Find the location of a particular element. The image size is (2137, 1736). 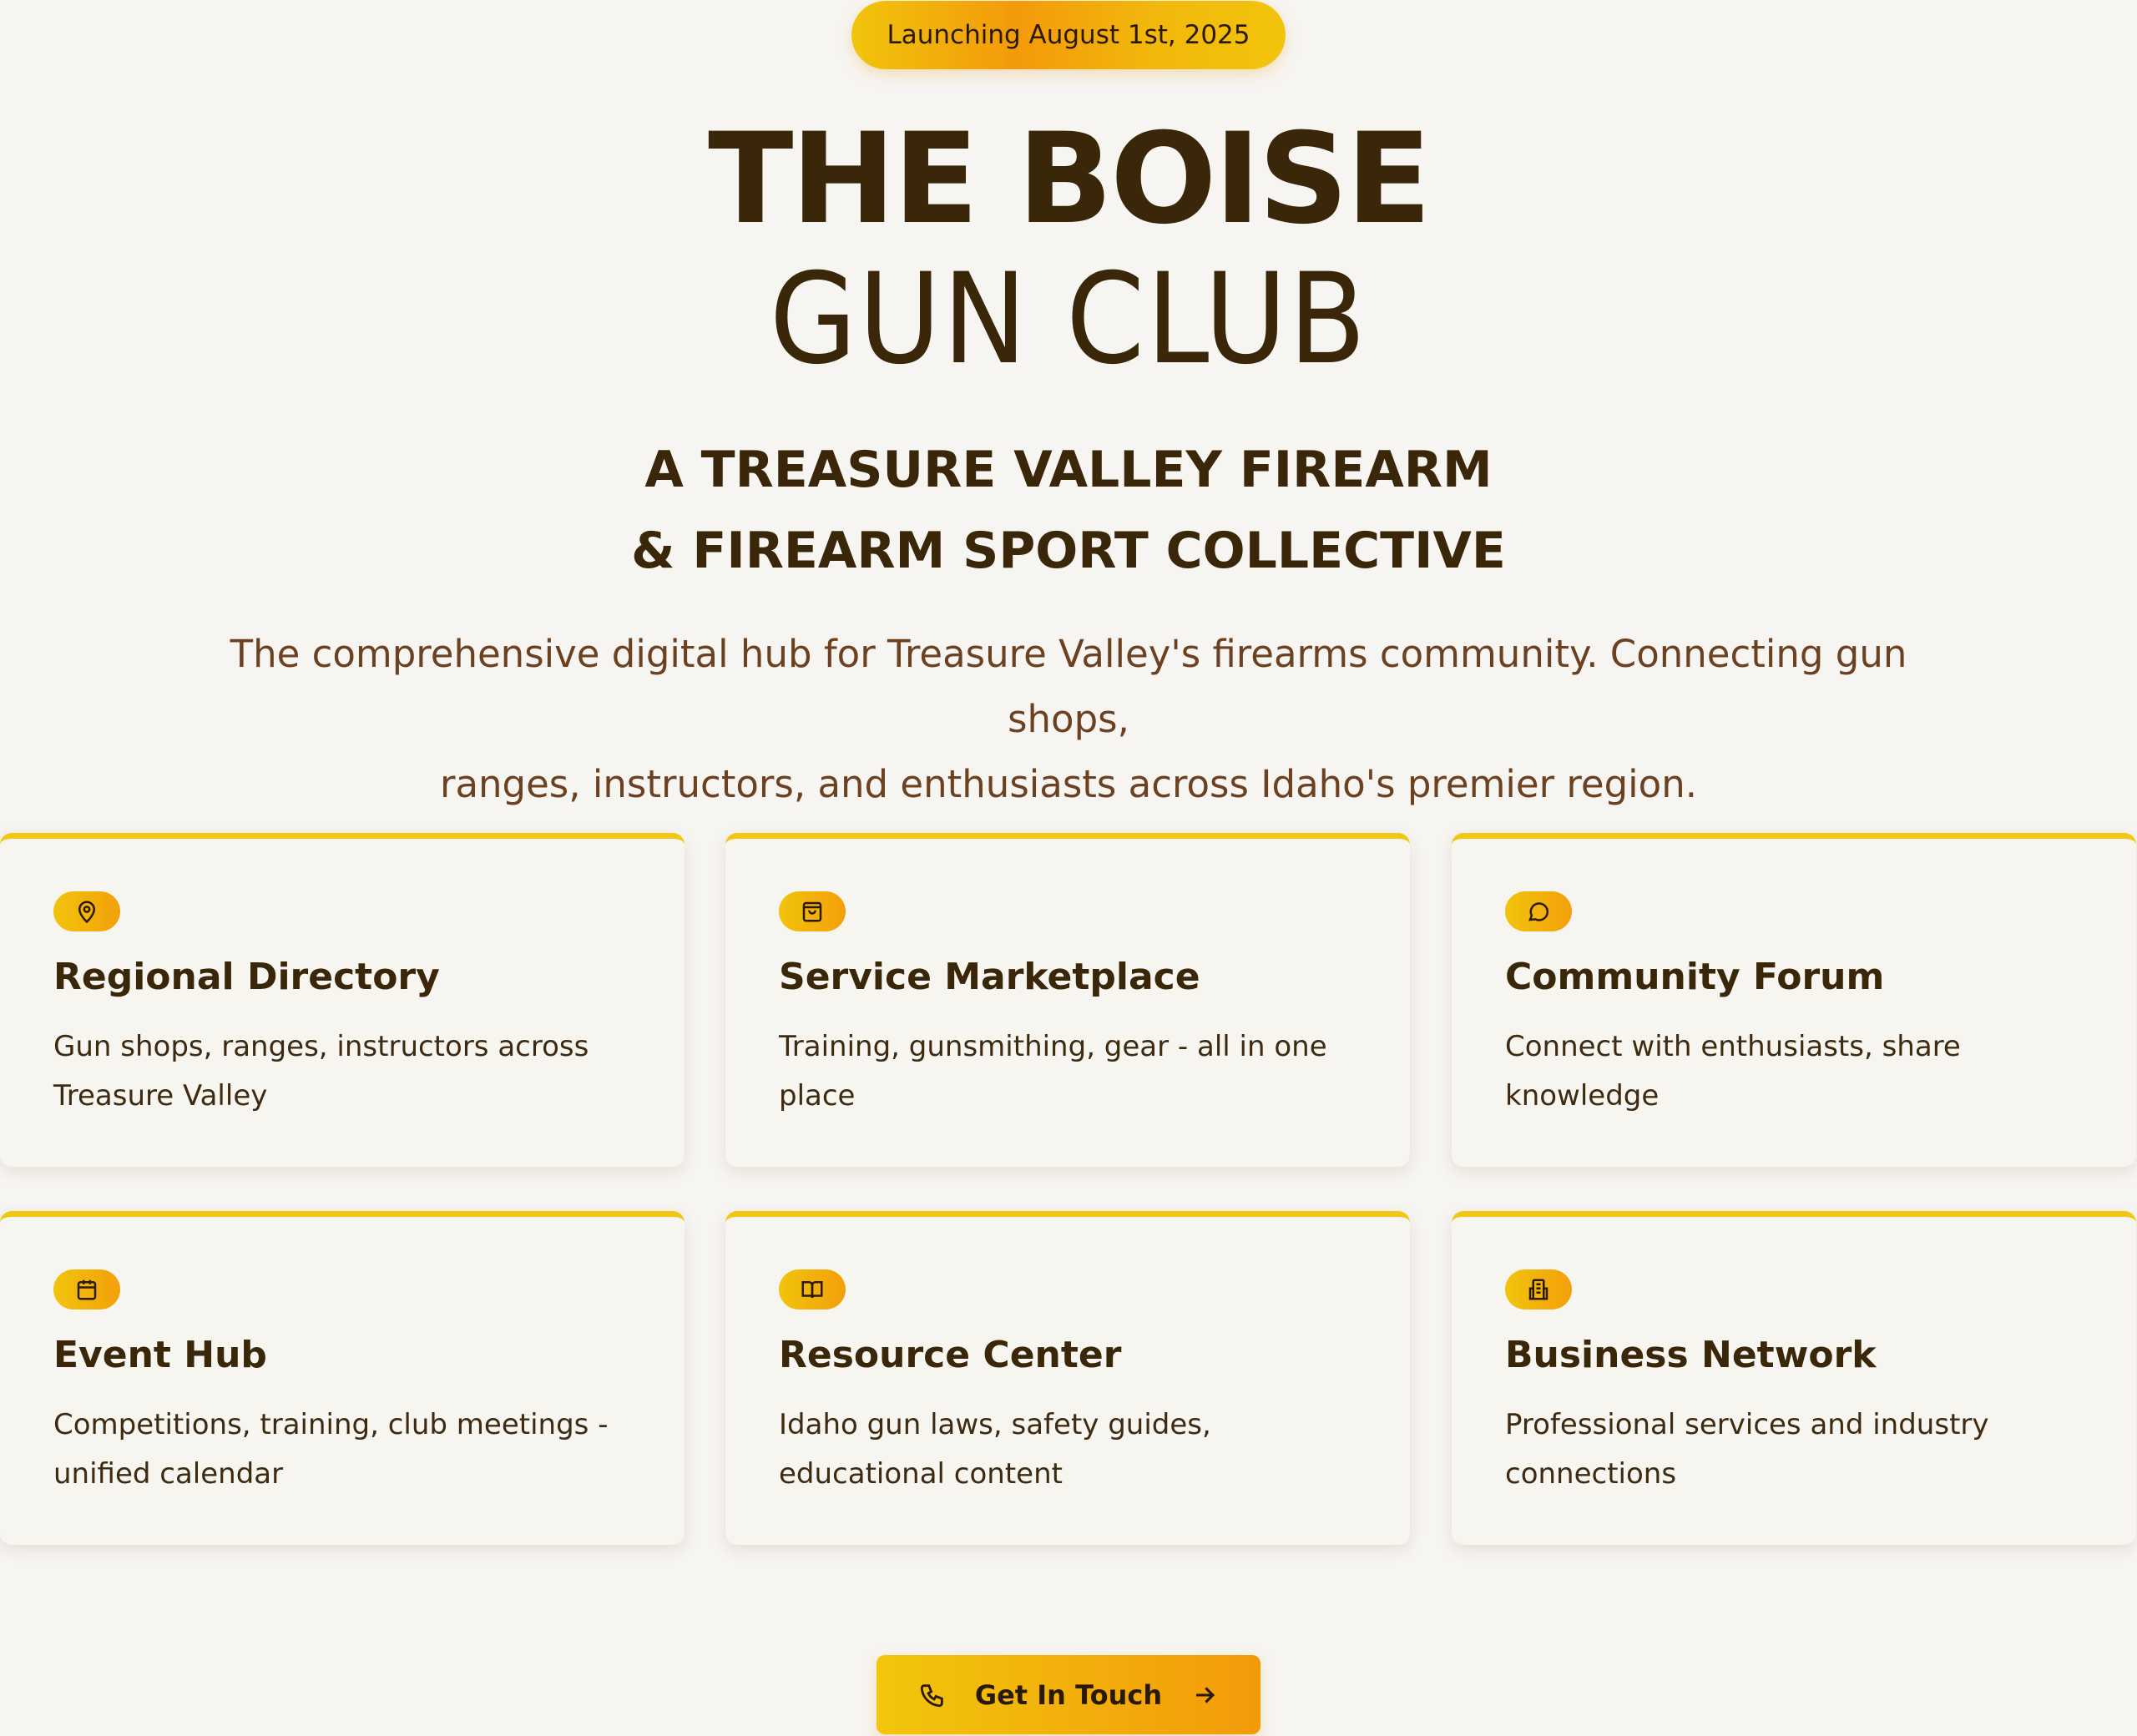

building-icon is located at coordinates (1538, 1289).